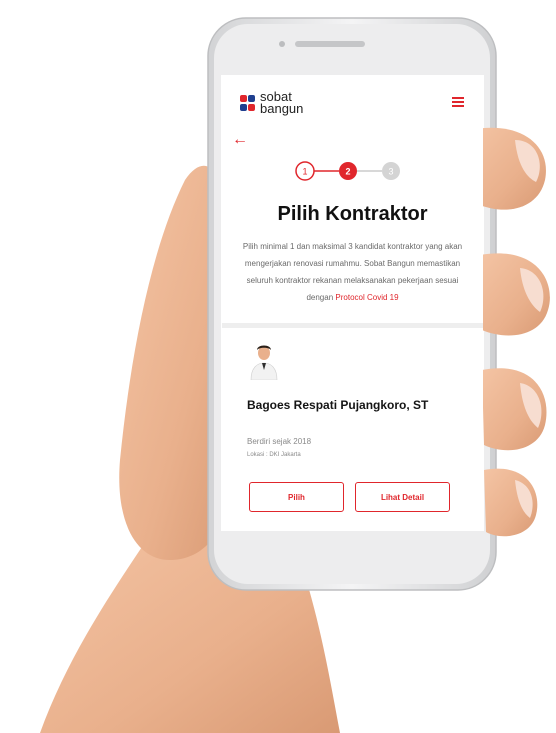 This screenshot has width=556, height=733. What do you see at coordinates (282, 108) in the screenshot?
I see `brand-line-2: bangun` at bounding box center [282, 108].